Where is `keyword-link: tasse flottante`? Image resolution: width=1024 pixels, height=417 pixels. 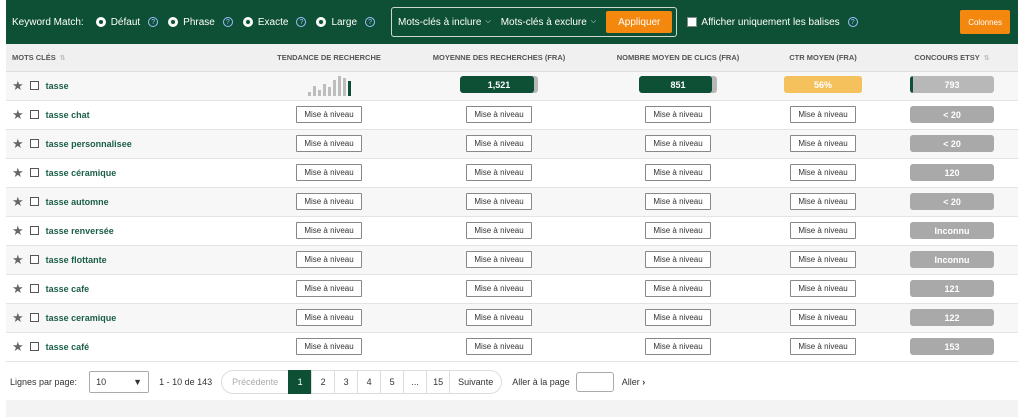 keyword-link: tasse flottante is located at coordinates (76, 260).